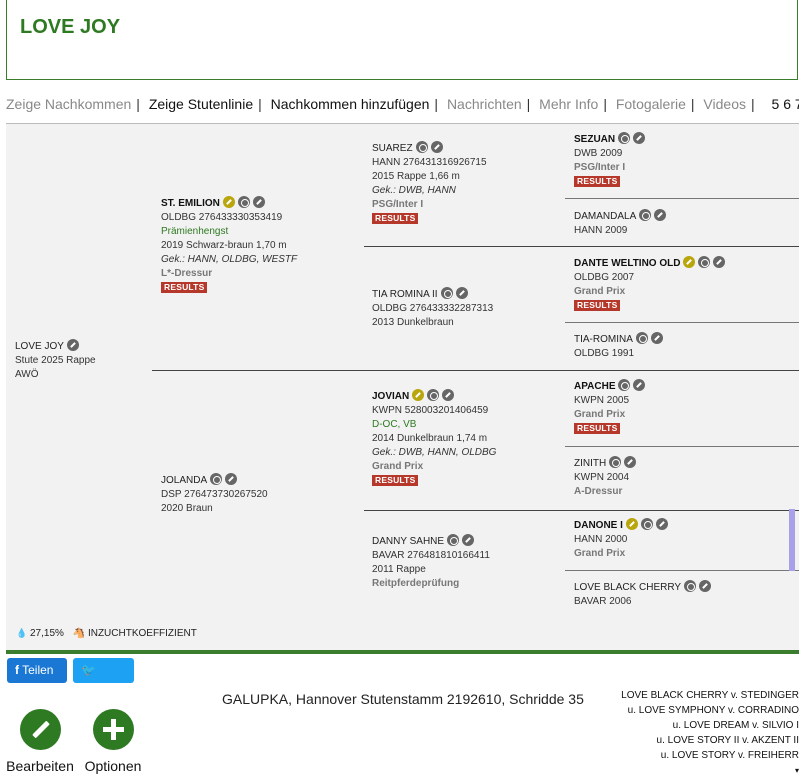 The width and height of the screenshot is (799, 780). What do you see at coordinates (710, 755) in the screenshot?
I see `dam-line-item: u. LOVE STORY v. FREIHERR` at bounding box center [710, 755].